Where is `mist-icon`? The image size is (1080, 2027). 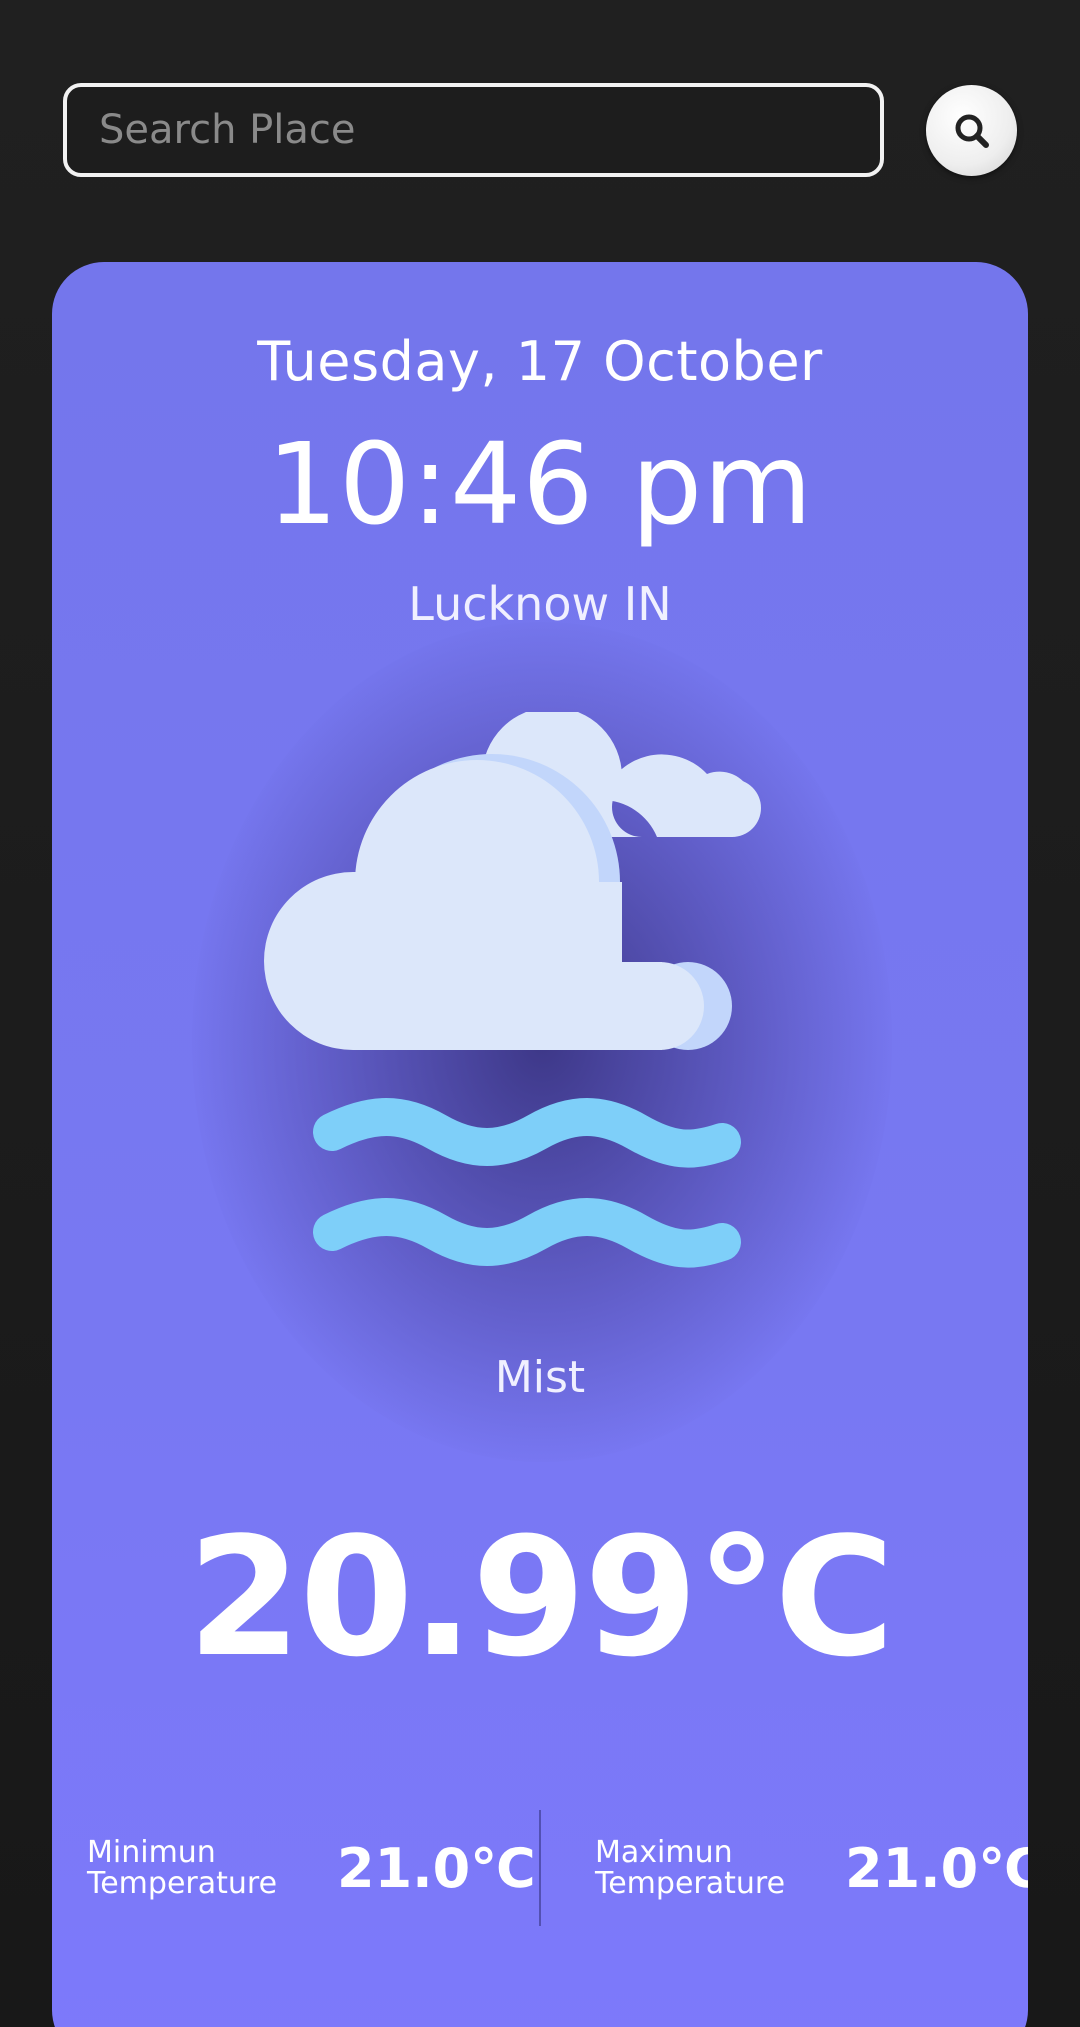
mist-icon is located at coordinates (512, 990).